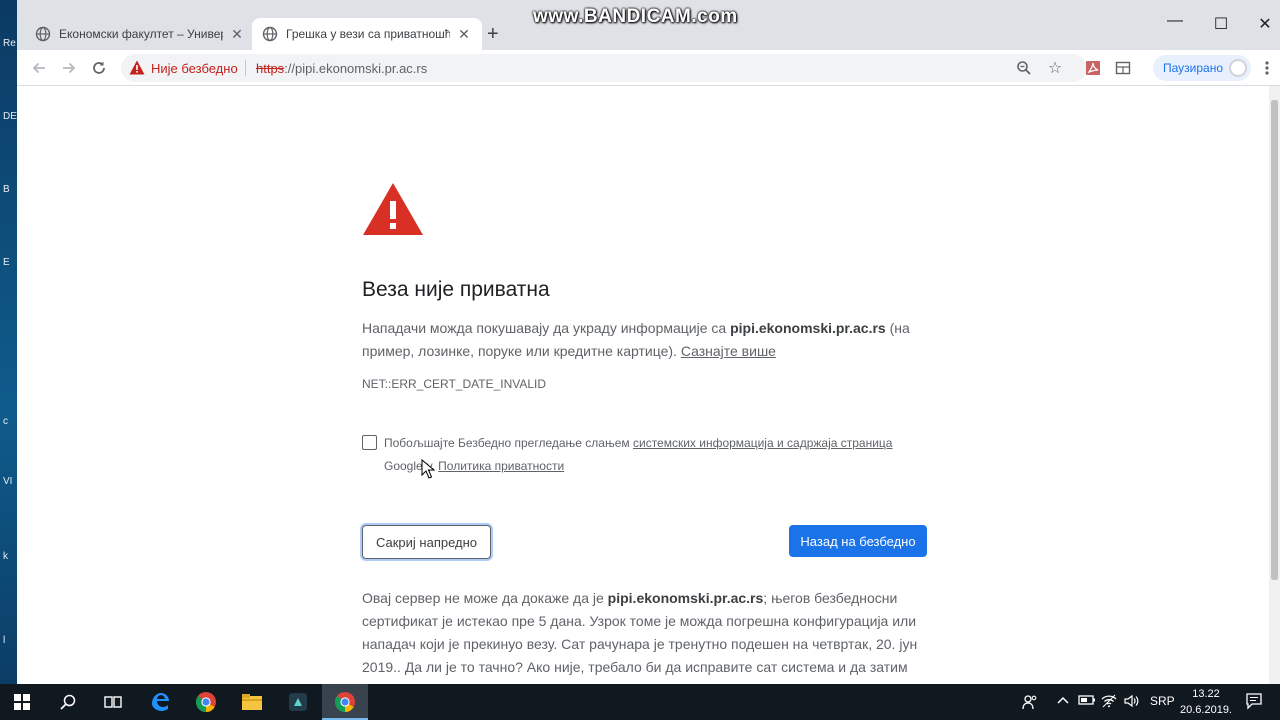 The width and height of the screenshot is (1280, 720). What do you see at coordinates (341, 68) in the screenshot?
I see `url-text: https://pipi.ekonomski.pr.ac.rs` at bounding box center [341, 68].